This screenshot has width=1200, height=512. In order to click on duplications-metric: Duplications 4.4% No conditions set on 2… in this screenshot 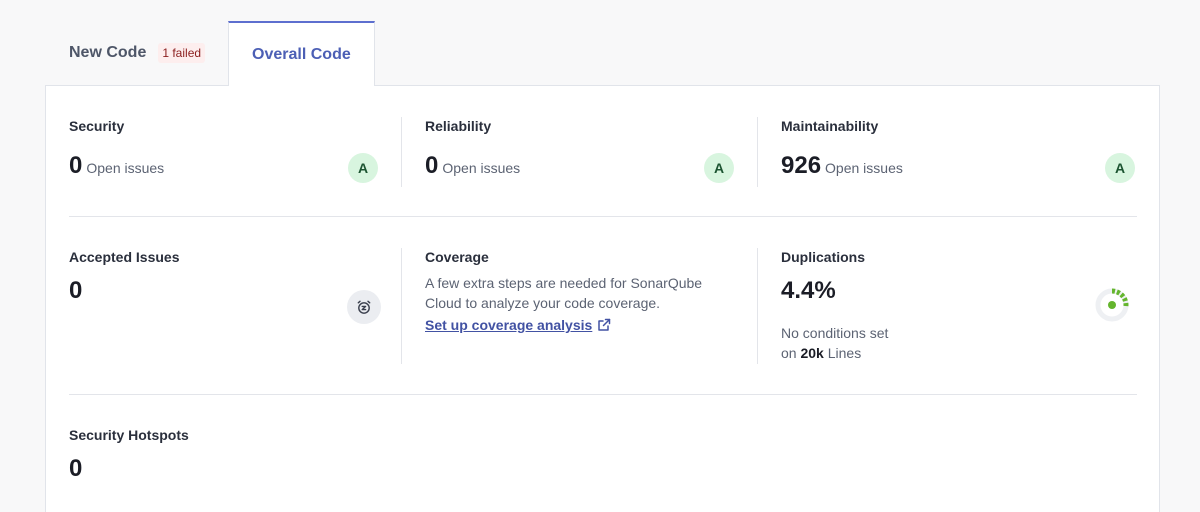, I will do `click(931, 306)`.